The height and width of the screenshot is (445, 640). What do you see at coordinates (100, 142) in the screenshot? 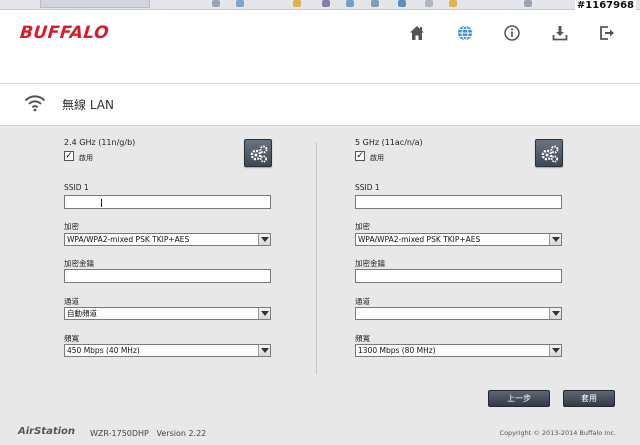
I see `band-label: 2.4 GHz (11n/g/b)` at bounding box center [100, 142].